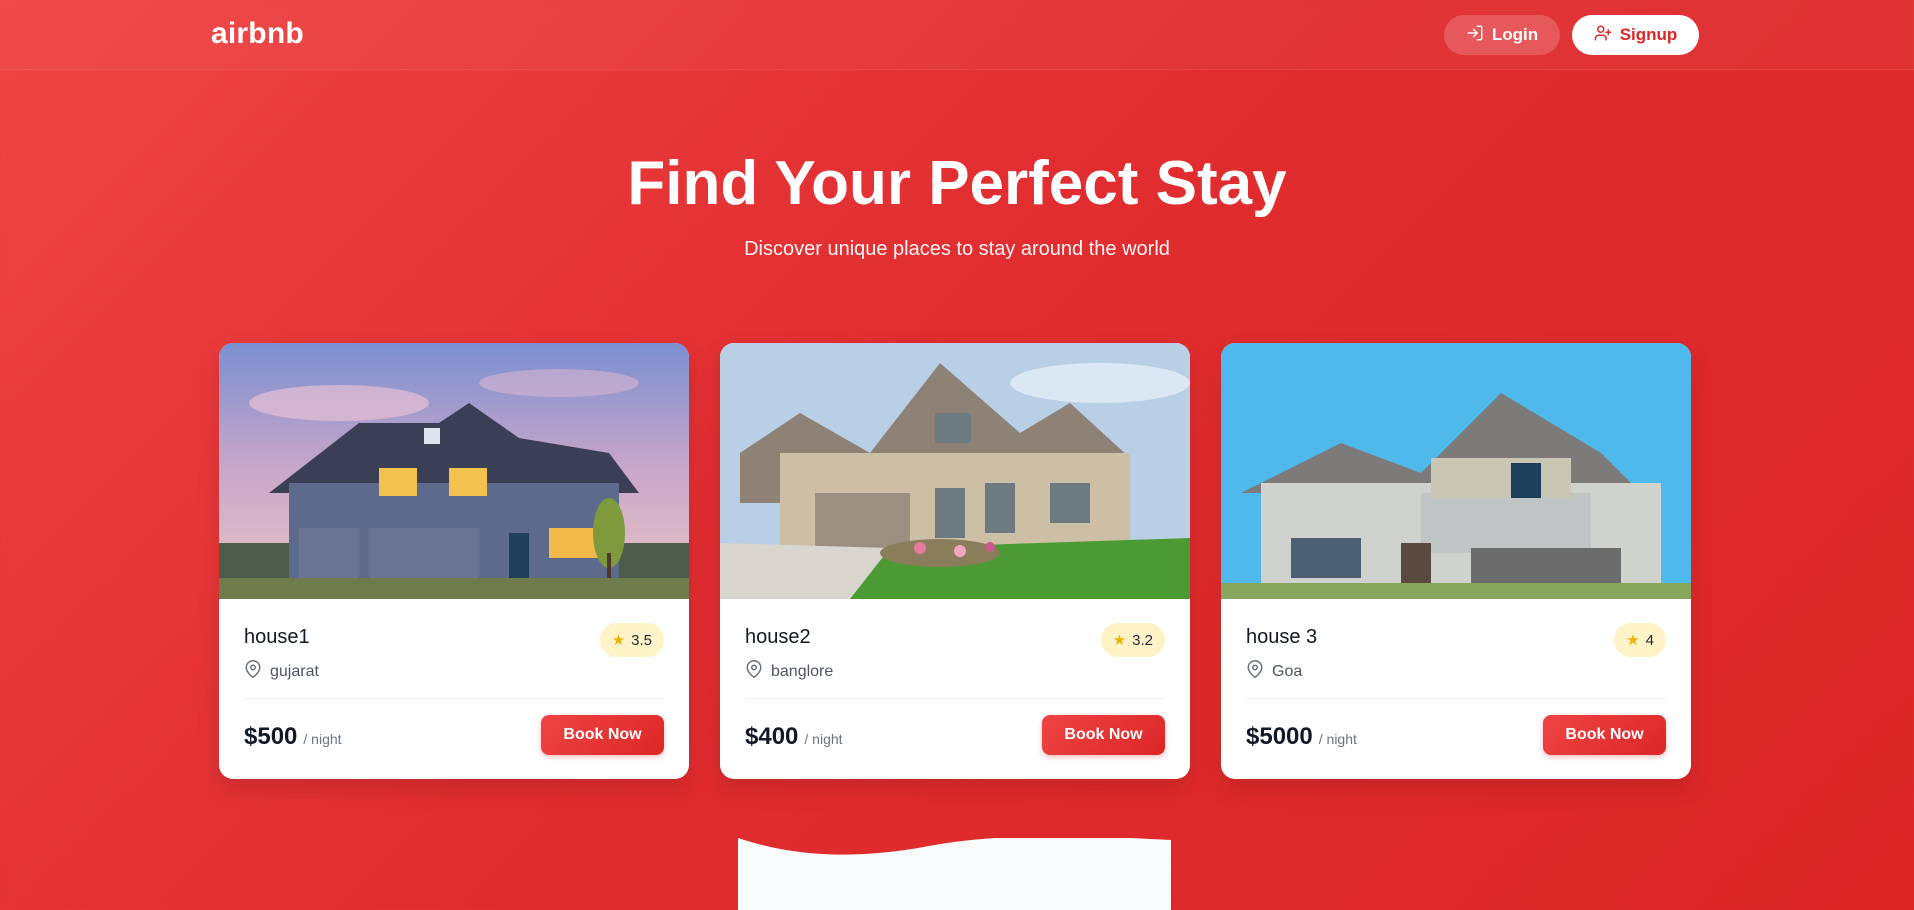 The image size is (1914, 910). I want to click on signup-label: Signup, so click(1648, 34).